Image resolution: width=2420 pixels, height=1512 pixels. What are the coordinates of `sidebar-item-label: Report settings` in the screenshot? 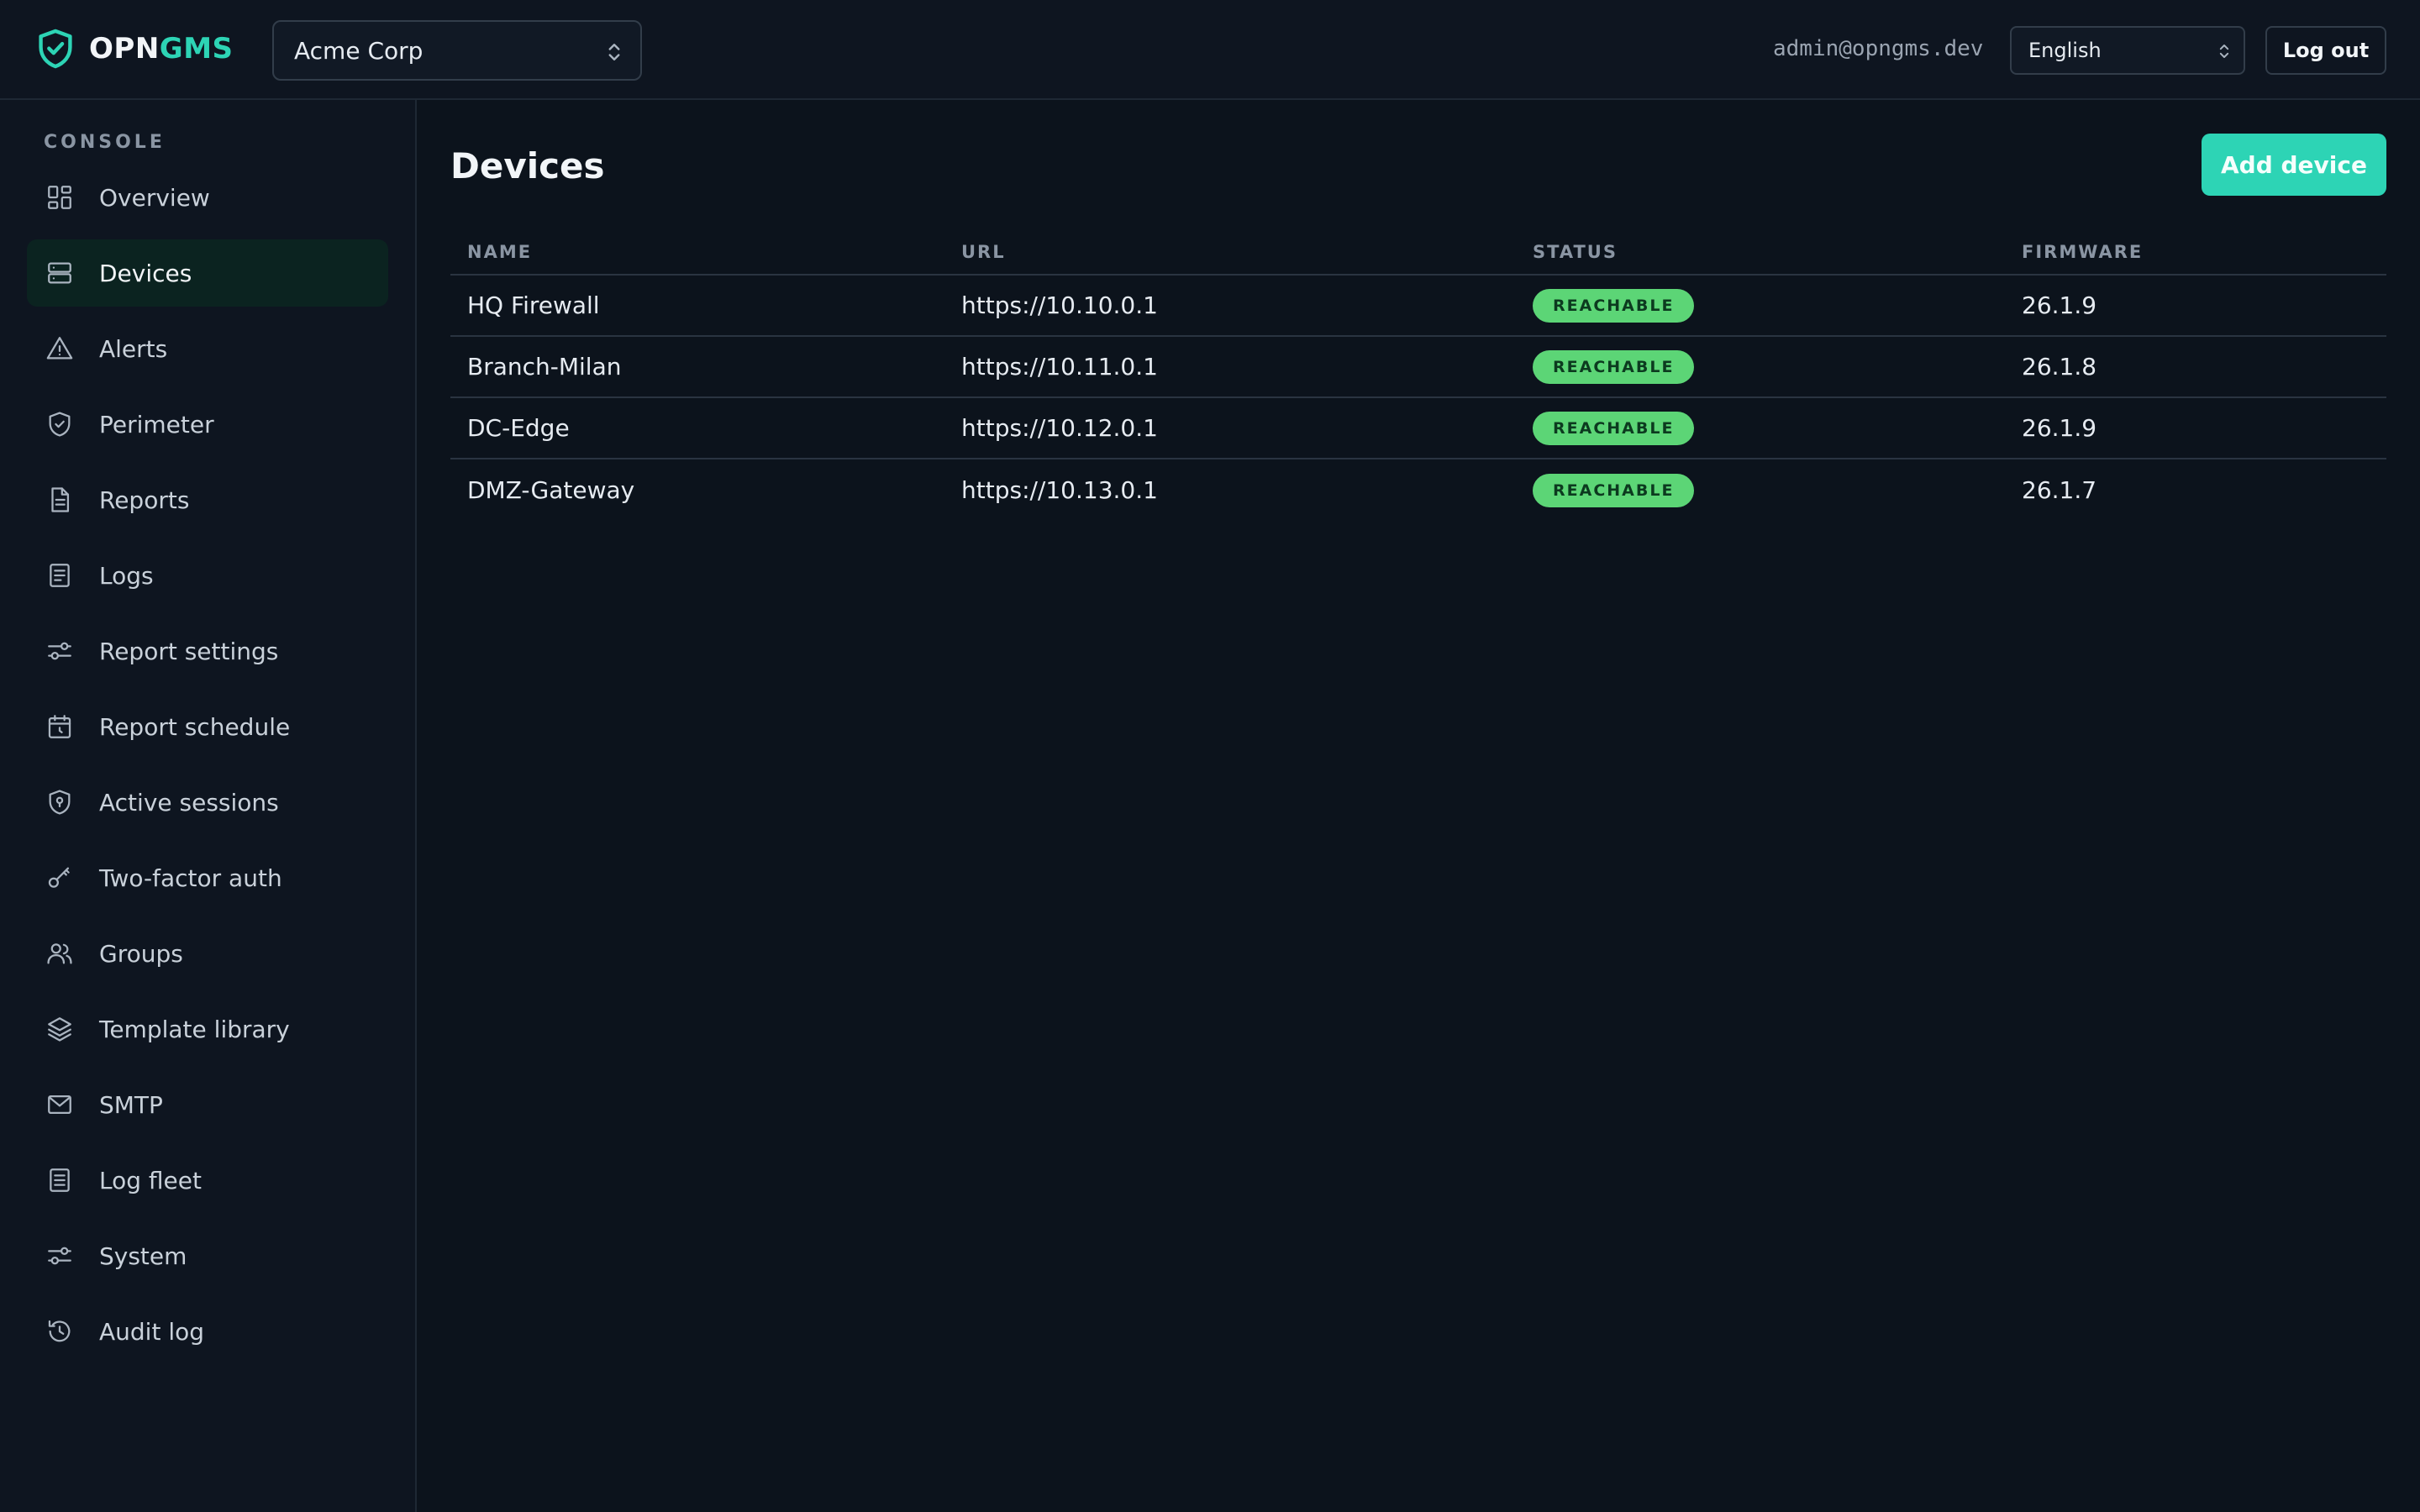 It's located at (189, 651).